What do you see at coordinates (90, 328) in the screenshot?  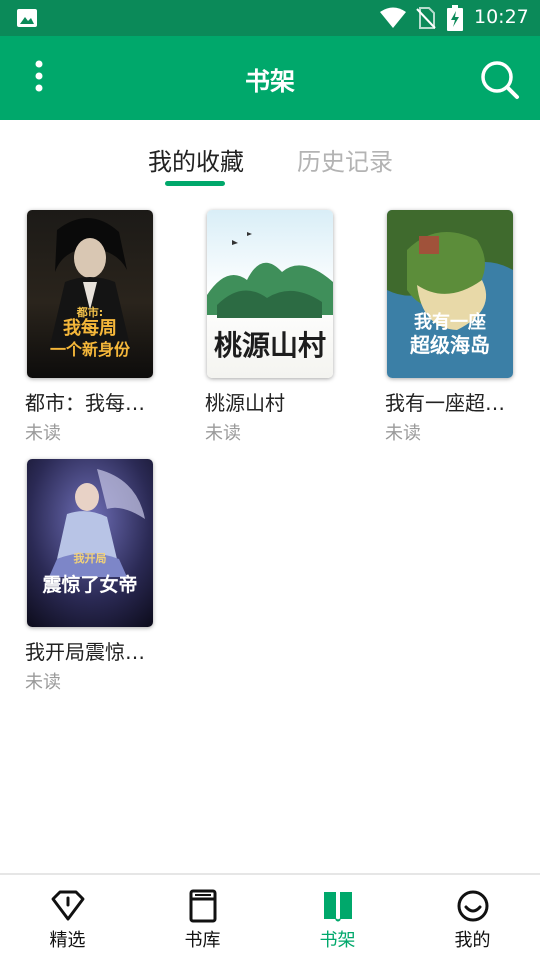 I see `cover-title-line: 我每周` at bounding box center [90, 328].